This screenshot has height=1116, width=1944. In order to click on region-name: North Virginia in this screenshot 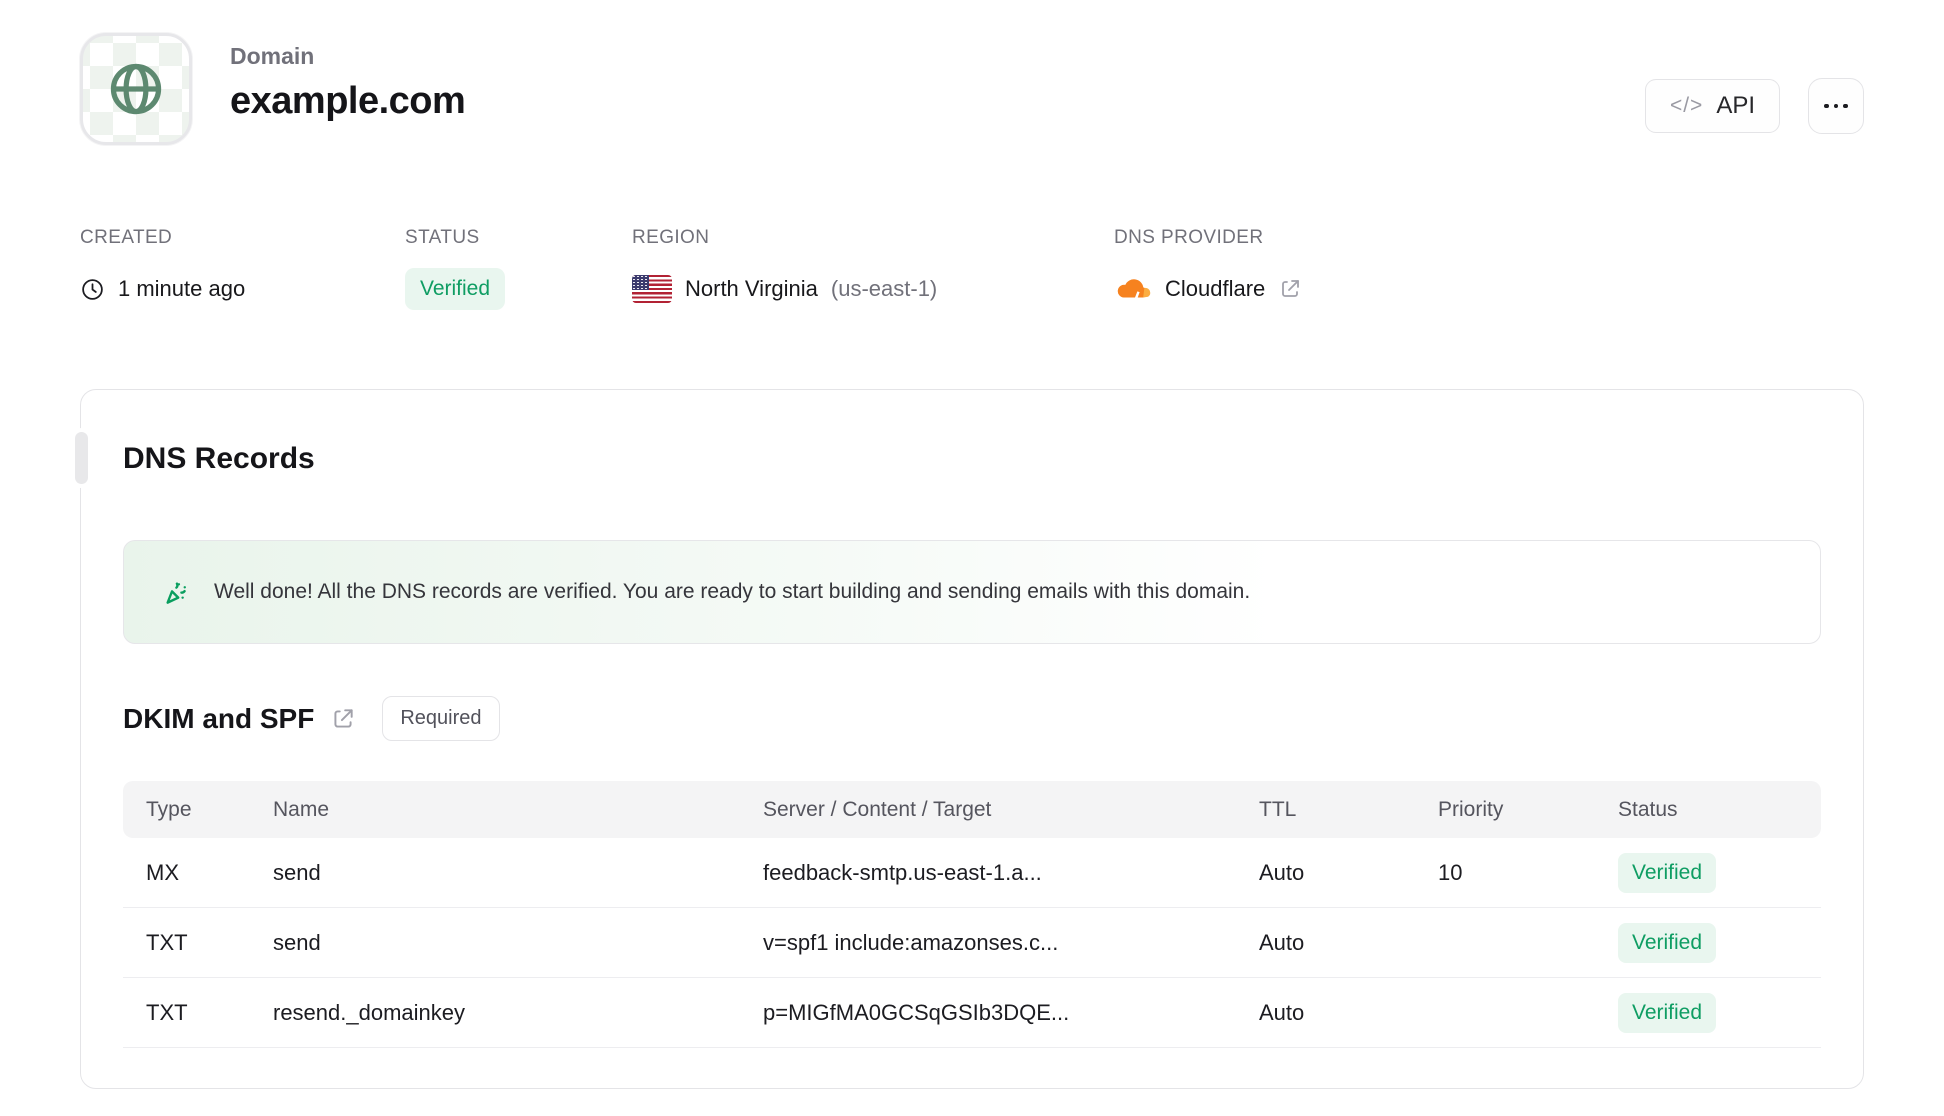, I will do `click(751, 288)`.